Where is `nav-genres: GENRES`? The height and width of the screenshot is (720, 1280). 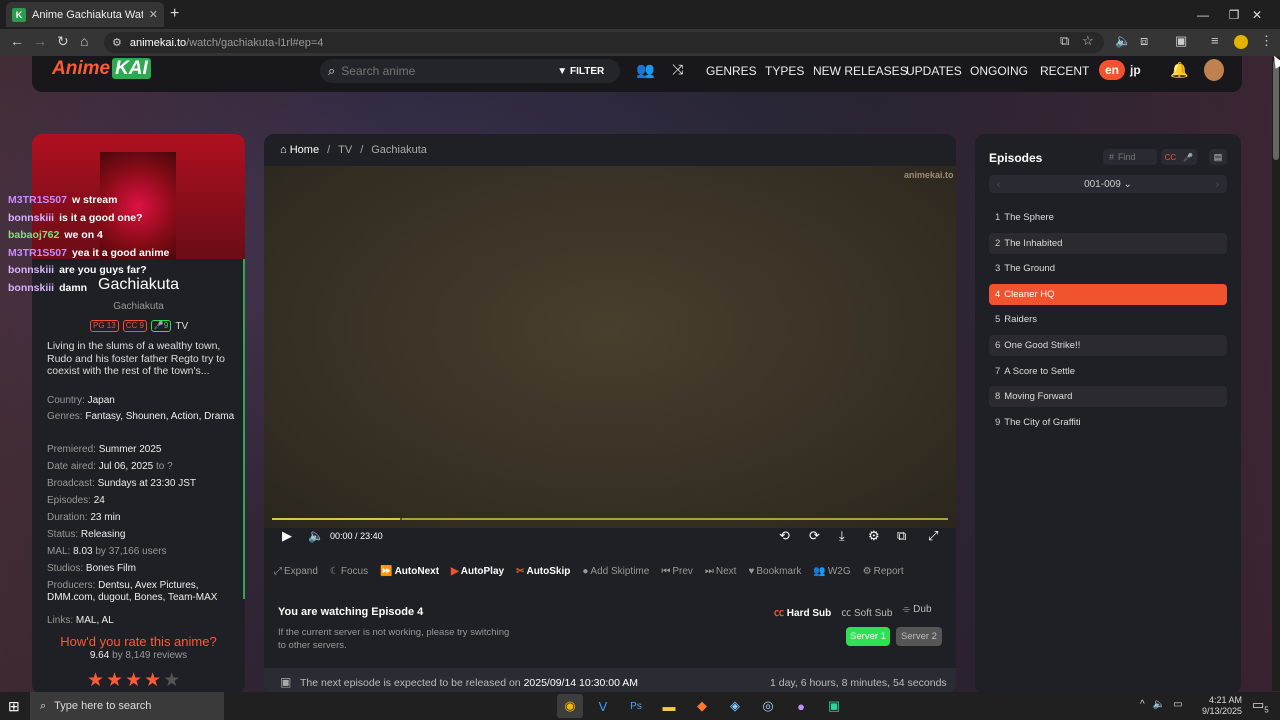 nav-genres: GENRES is located at coordinates (731, 71).